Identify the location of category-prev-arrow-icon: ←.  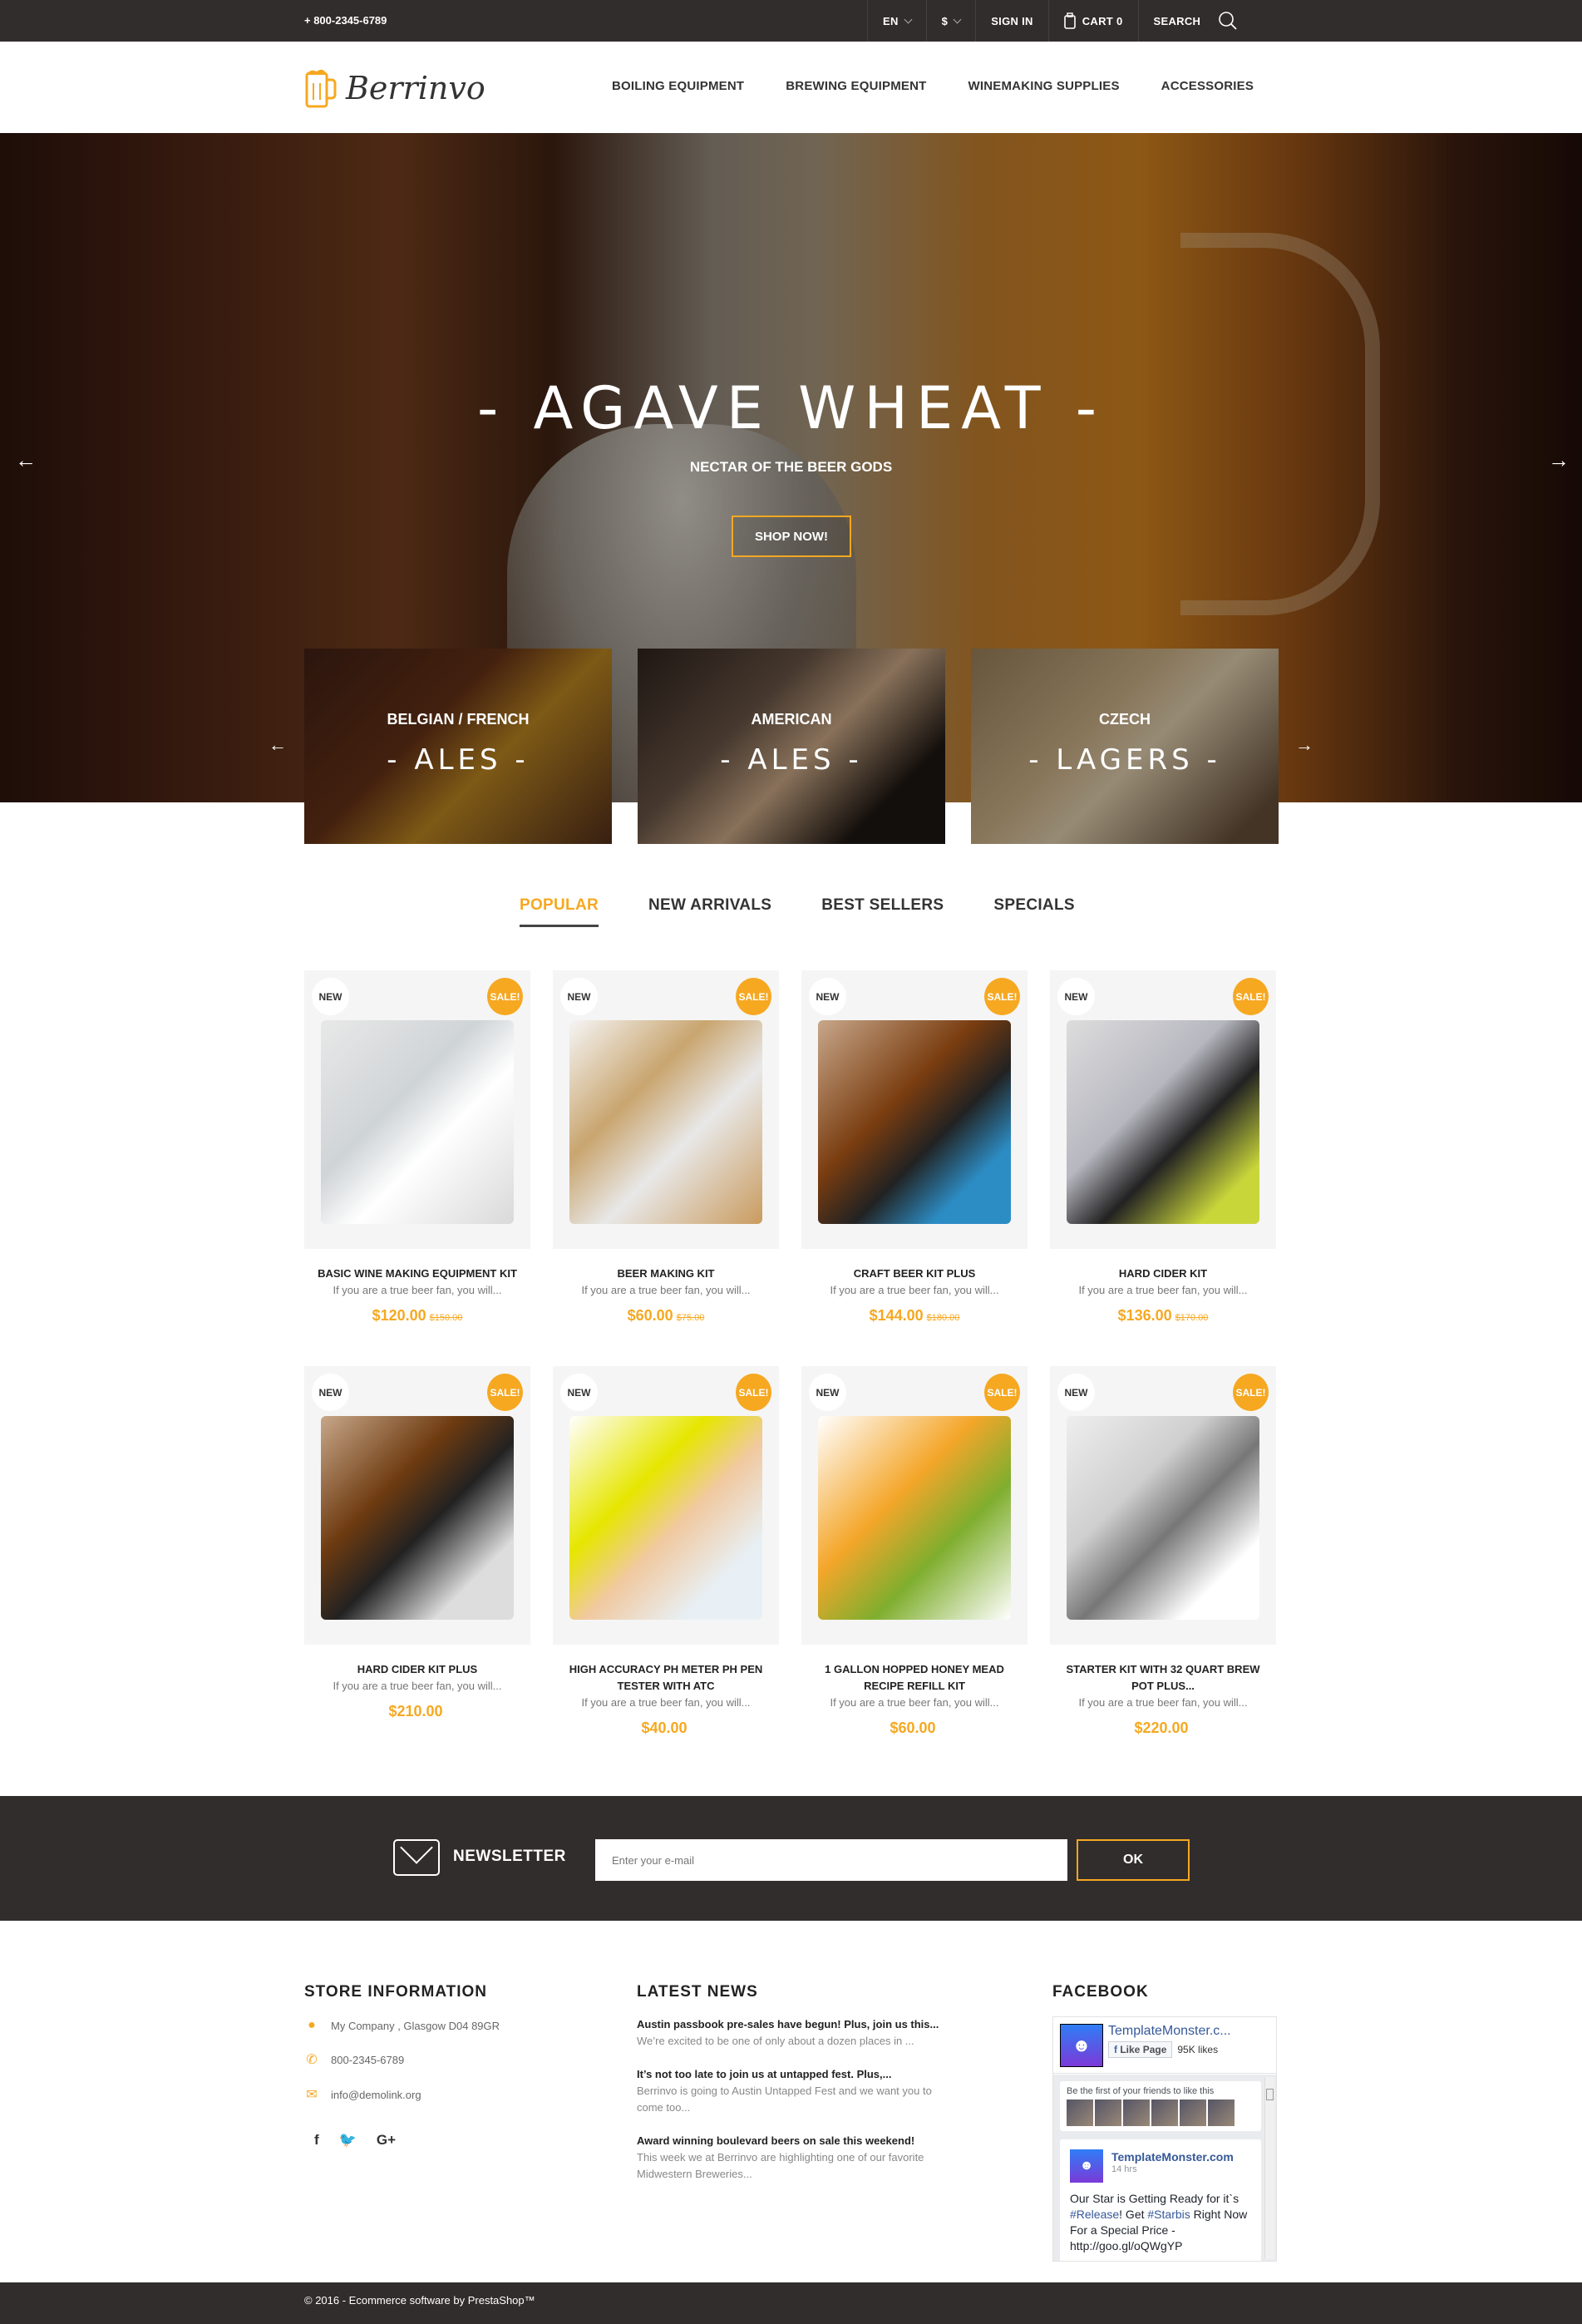
(278, 745).